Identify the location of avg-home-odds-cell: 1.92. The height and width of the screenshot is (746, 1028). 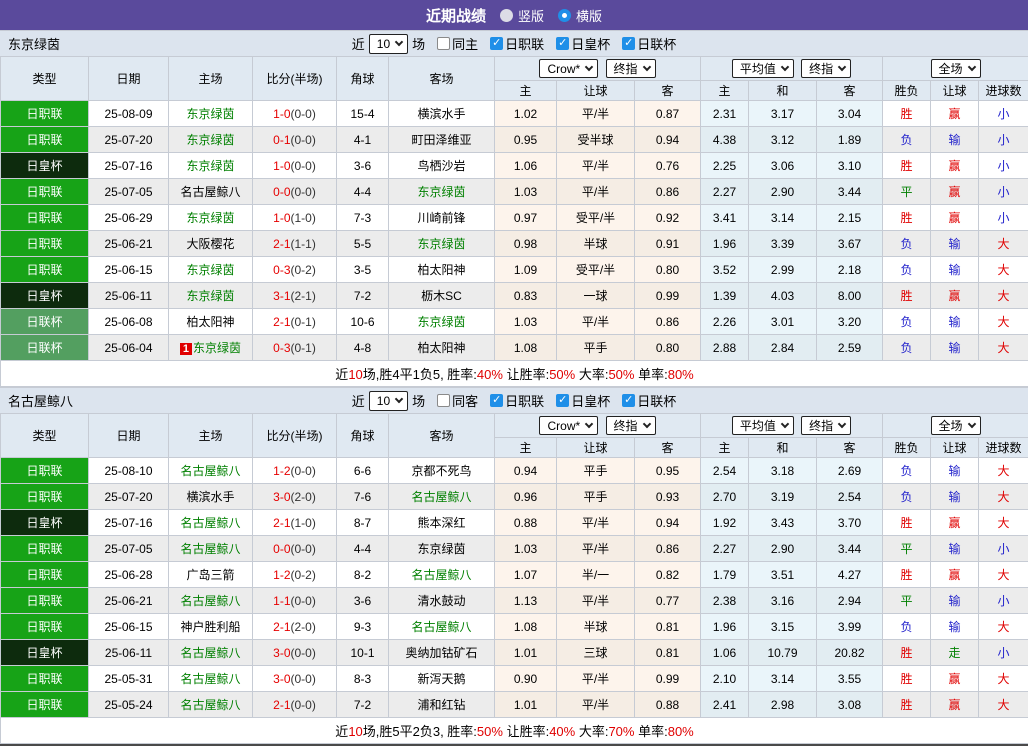
(725, 523).